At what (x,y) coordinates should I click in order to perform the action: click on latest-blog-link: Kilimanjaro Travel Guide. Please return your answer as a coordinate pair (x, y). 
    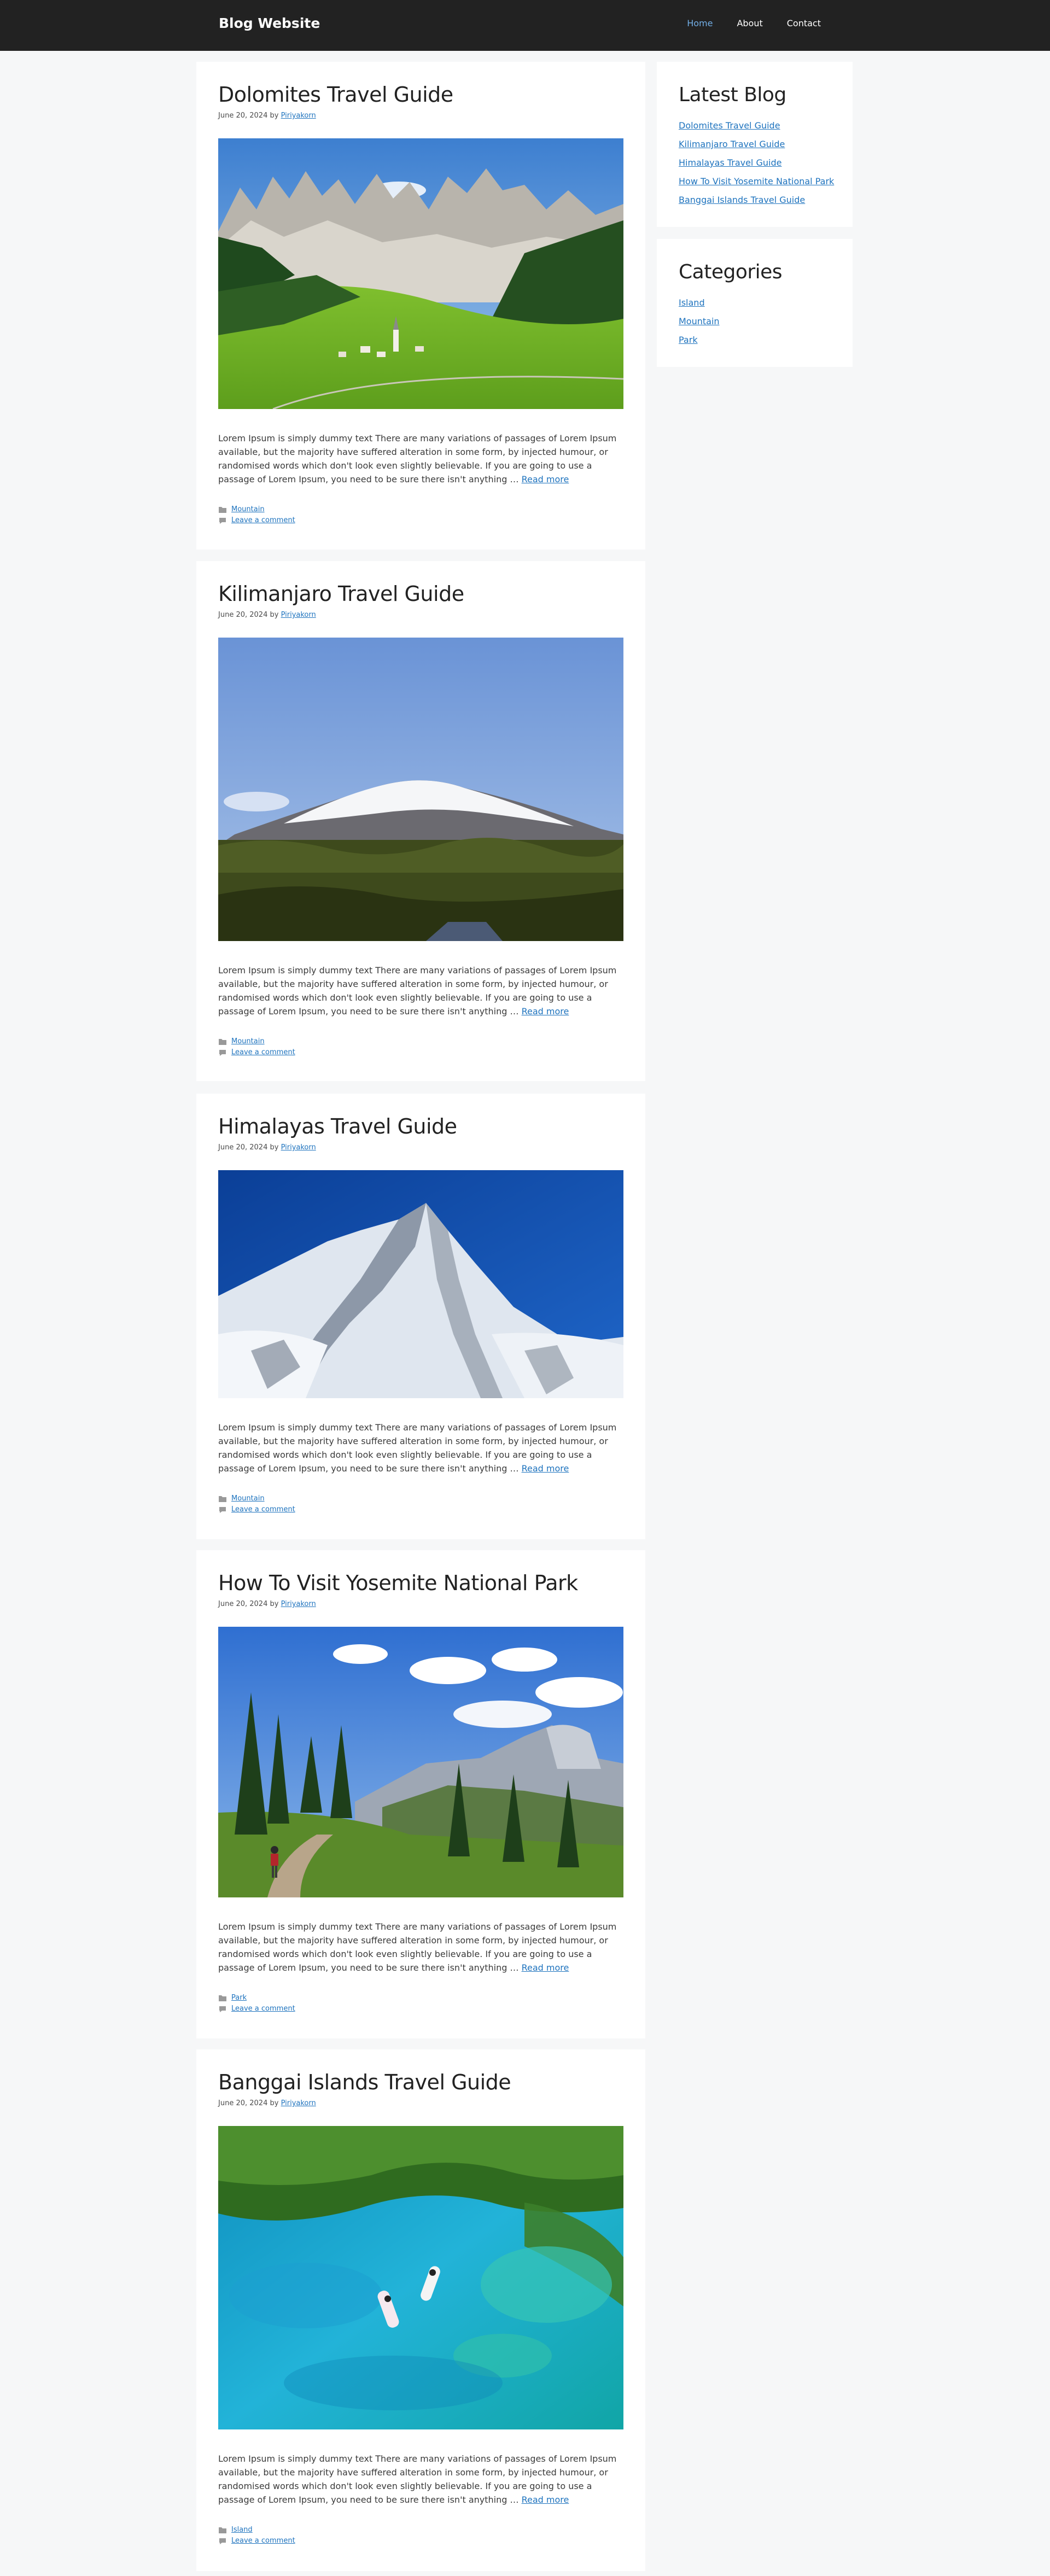
    Looking at the image, I should click on (732, 144).